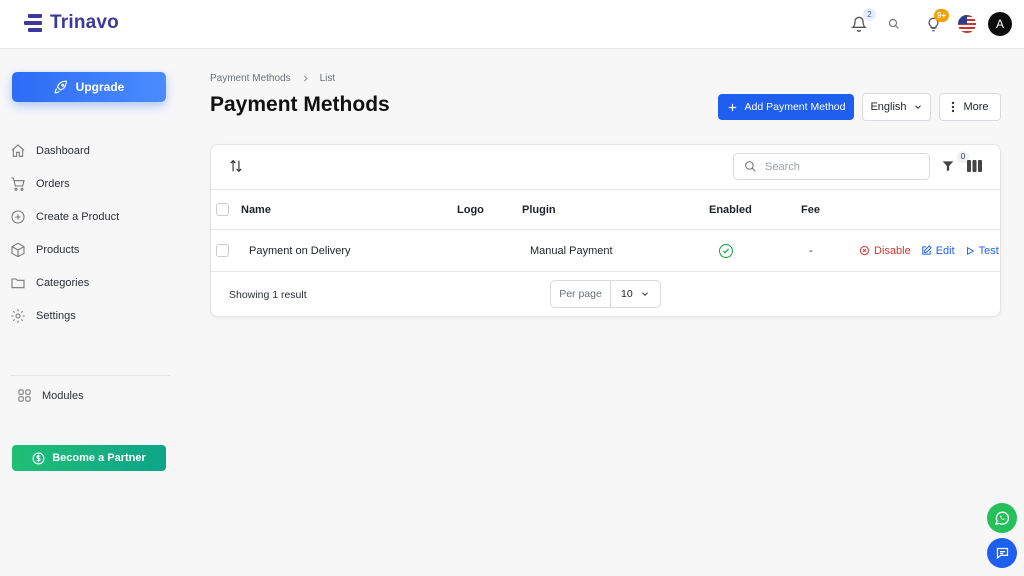 Image resolution: width=1024 pixels, height=576 pixels. I want to click on logo-icon, so click(34, 23).